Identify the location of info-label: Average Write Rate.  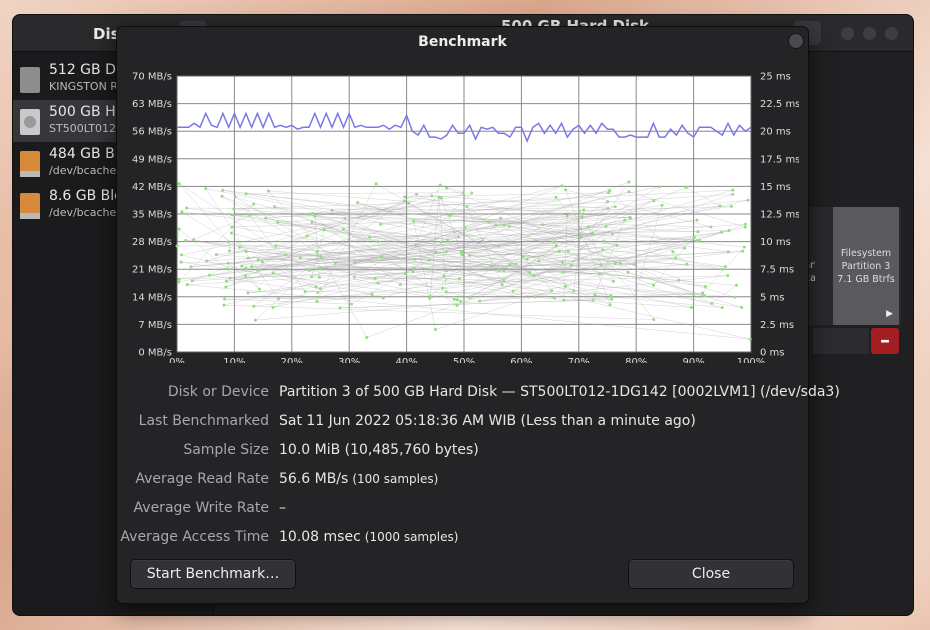
(201, 508).